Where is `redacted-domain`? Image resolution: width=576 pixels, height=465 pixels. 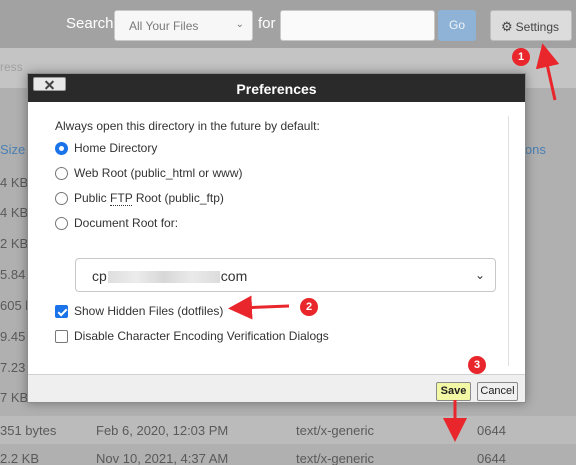
redacted-domain is located at coordinates (163, 277).